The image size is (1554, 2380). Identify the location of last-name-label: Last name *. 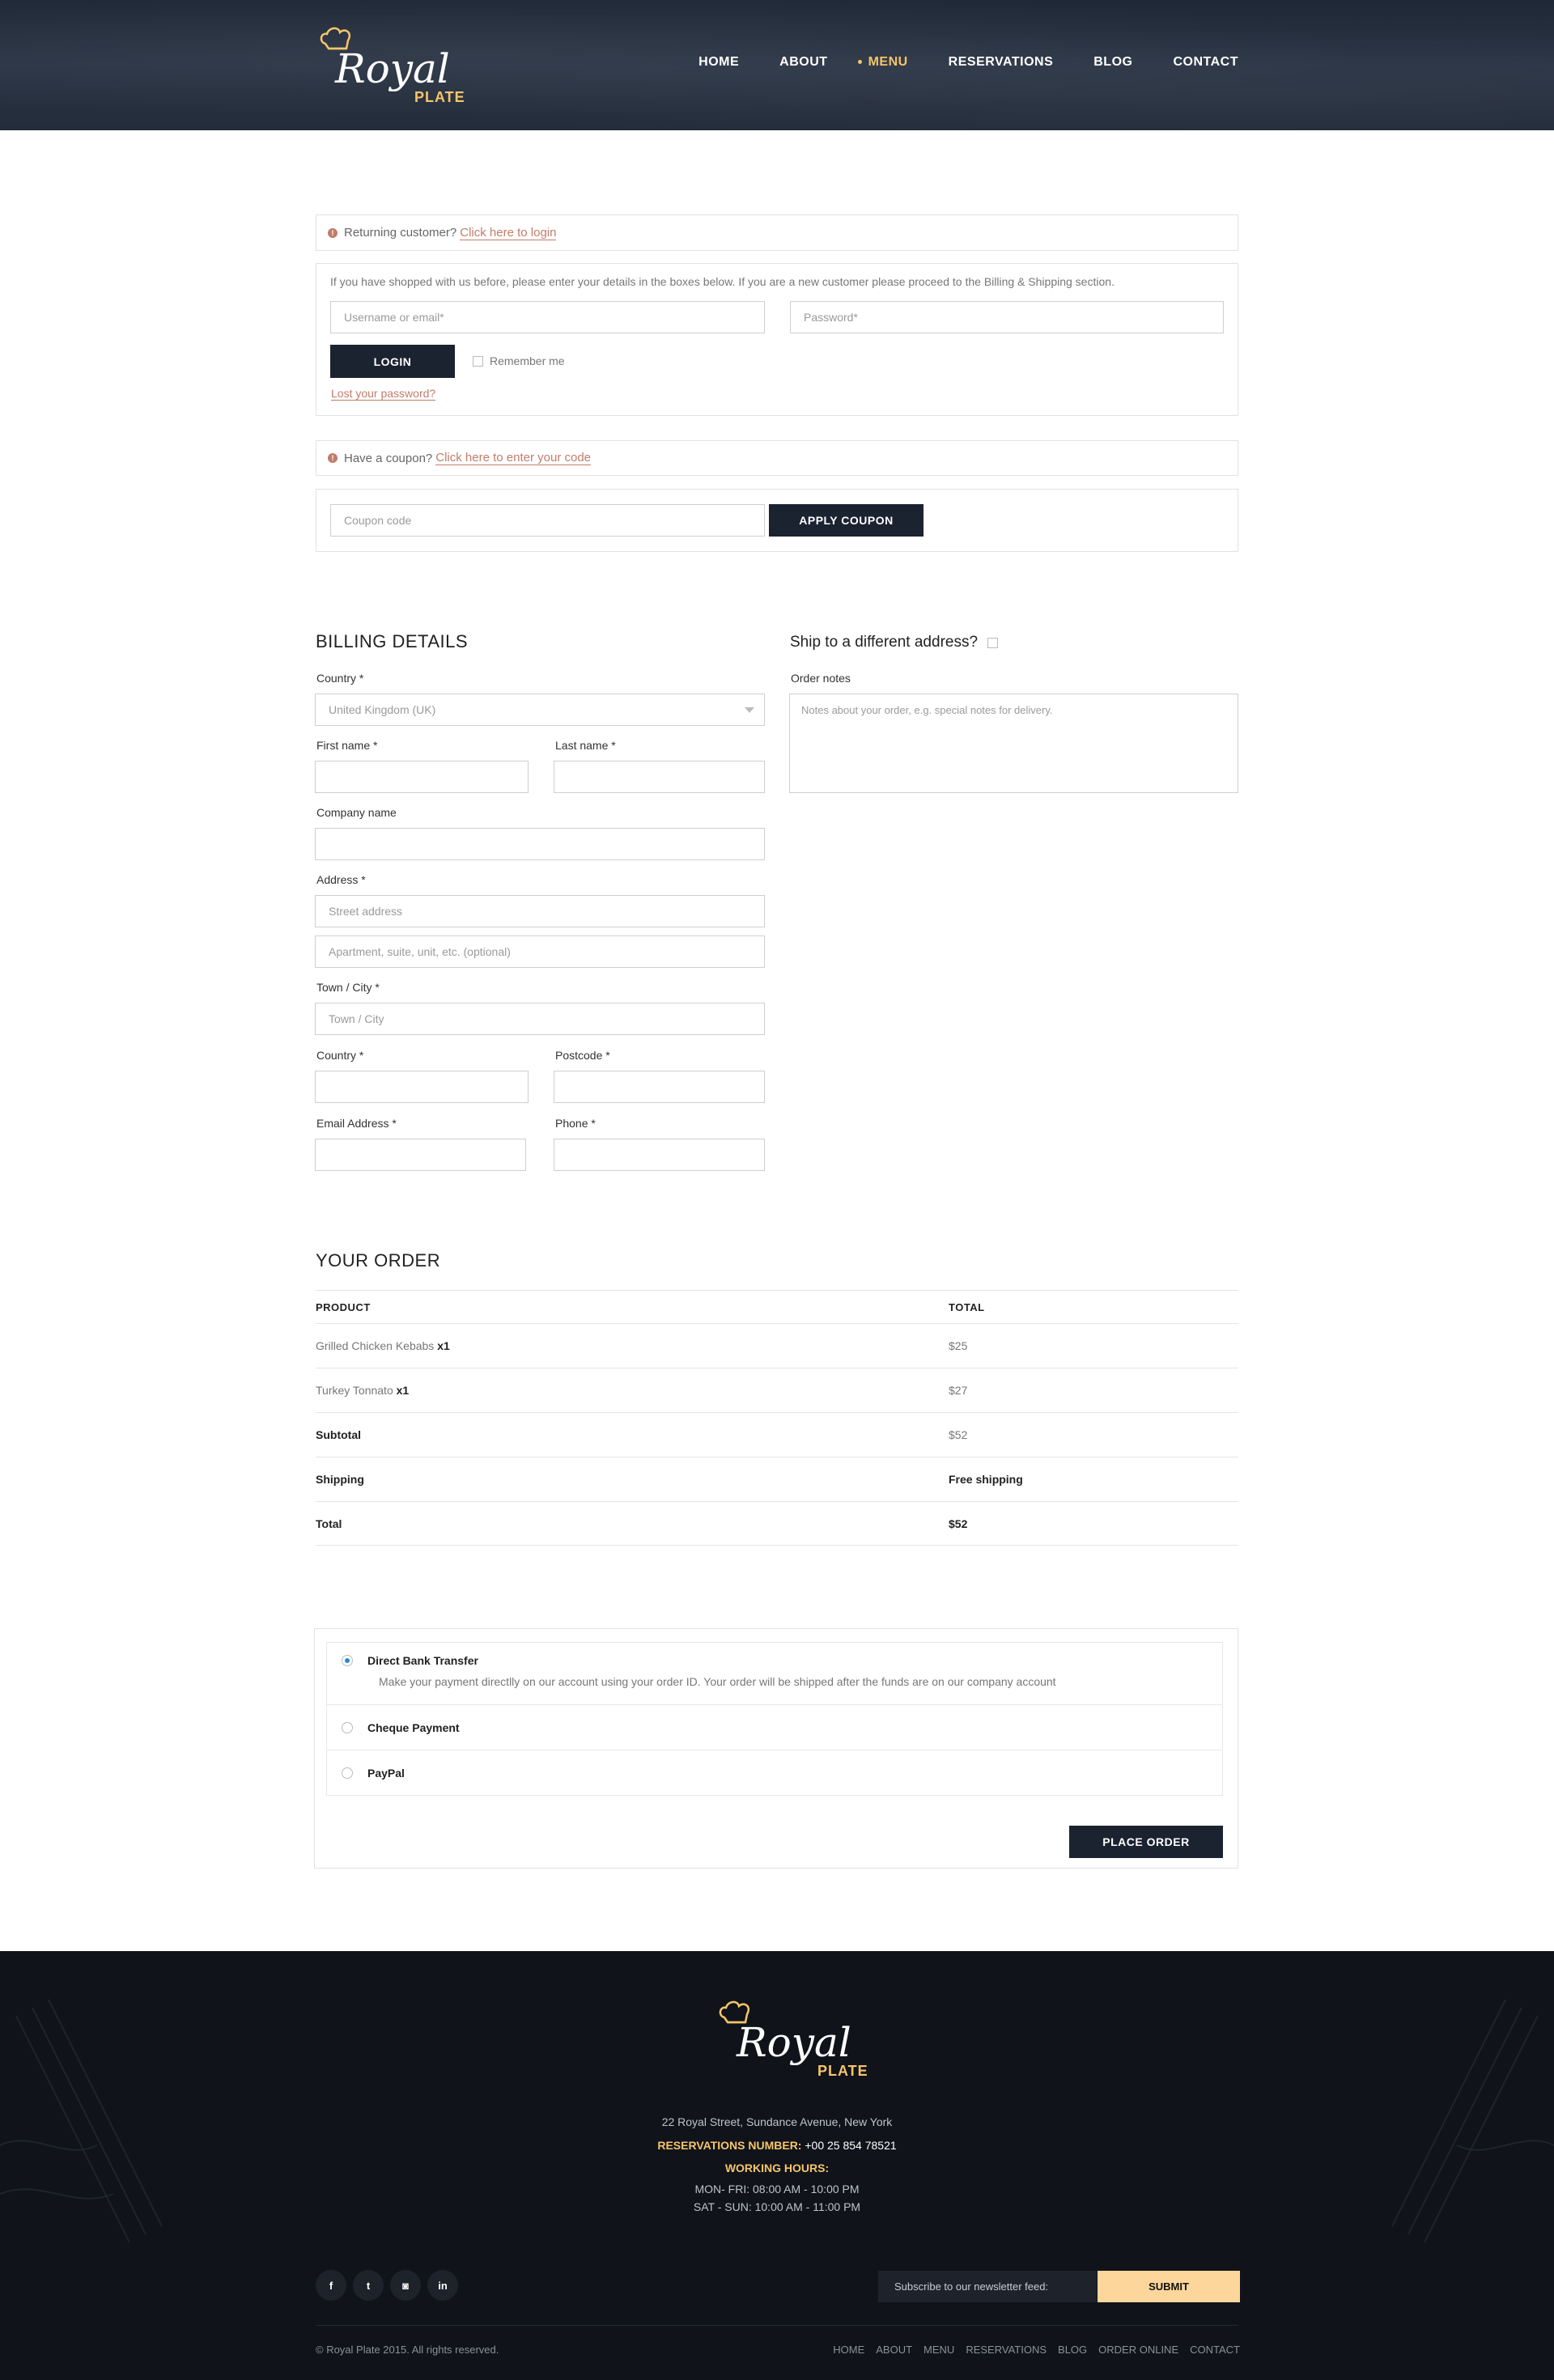
(585, 745).